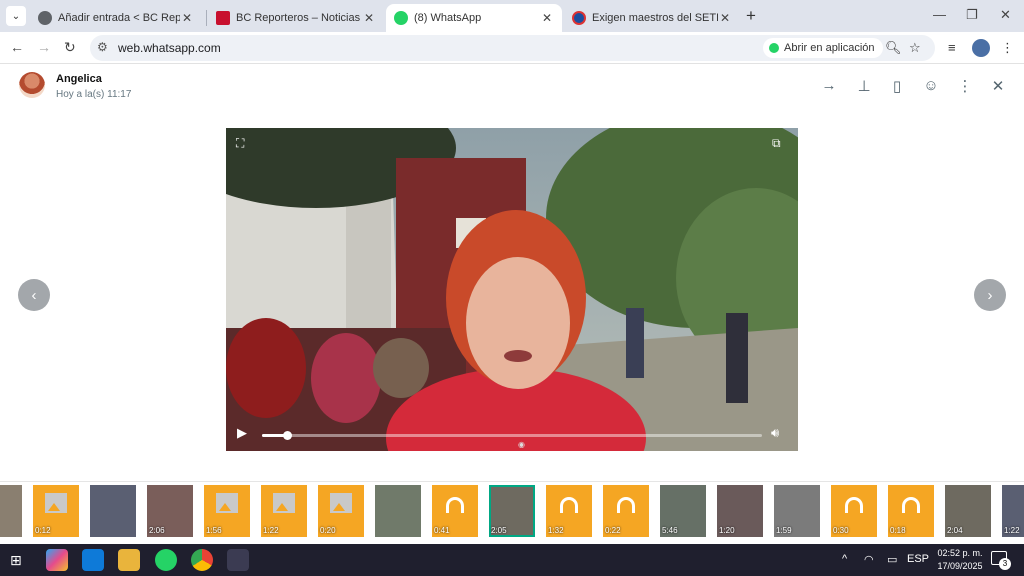 This screenshot has height=576, width=1024. I want to click on media-controls-icon: ≡, so click(952, 47).